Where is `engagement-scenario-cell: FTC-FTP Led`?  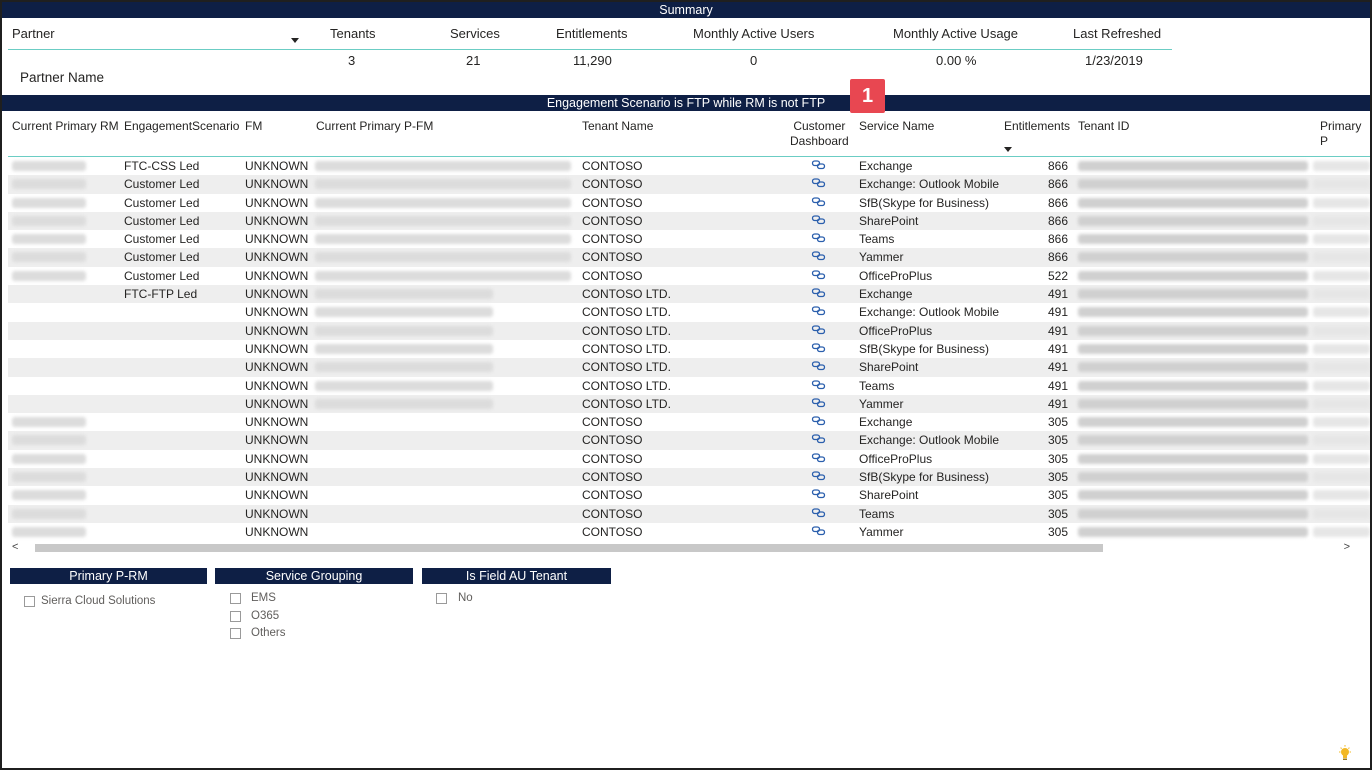 engagement-scenario-cell: FTC-FTP Led is located at coordinates (161, 294).